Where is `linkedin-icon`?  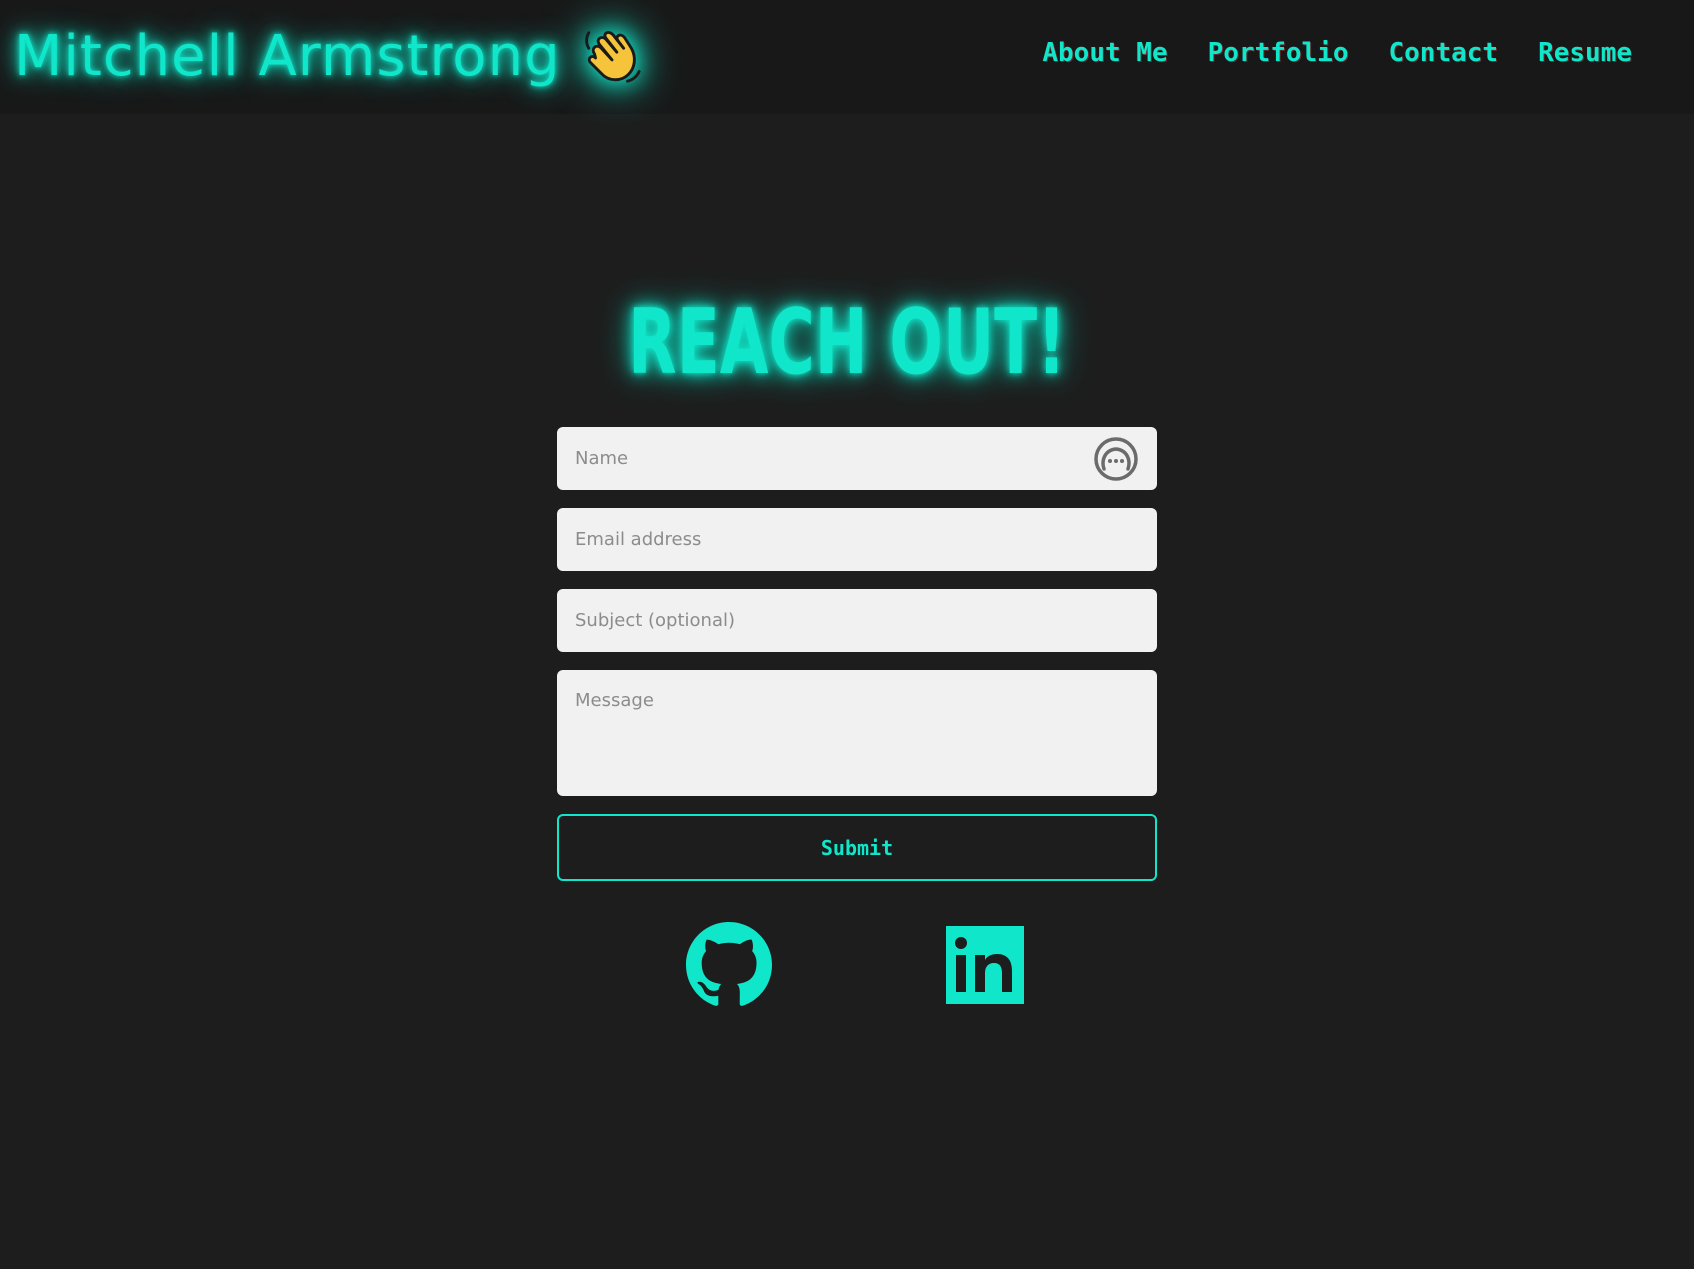 linkedin-icon is located at coordinates (985, 965).